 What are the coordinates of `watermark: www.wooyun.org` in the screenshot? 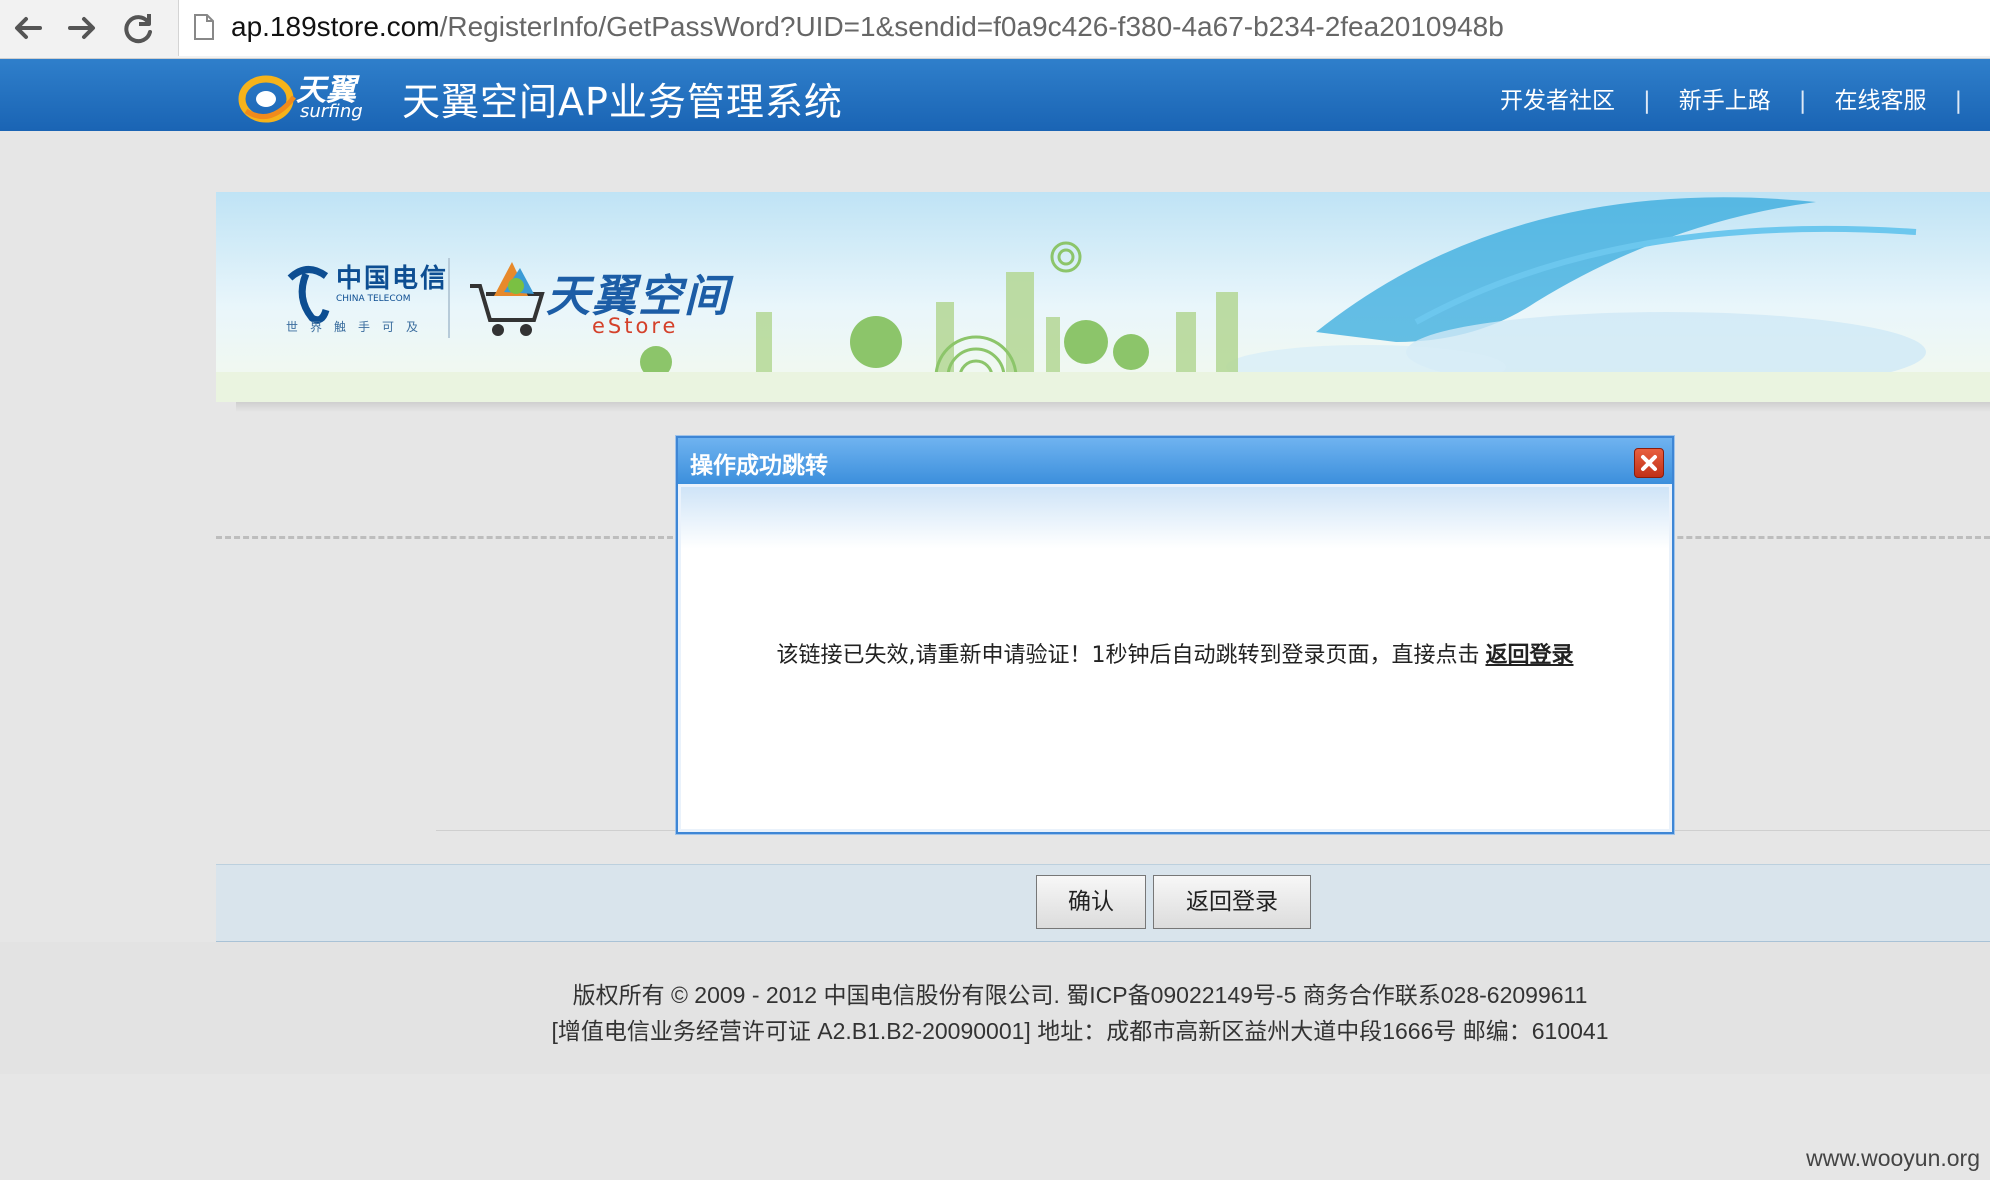 It's located at (1893, 1158).